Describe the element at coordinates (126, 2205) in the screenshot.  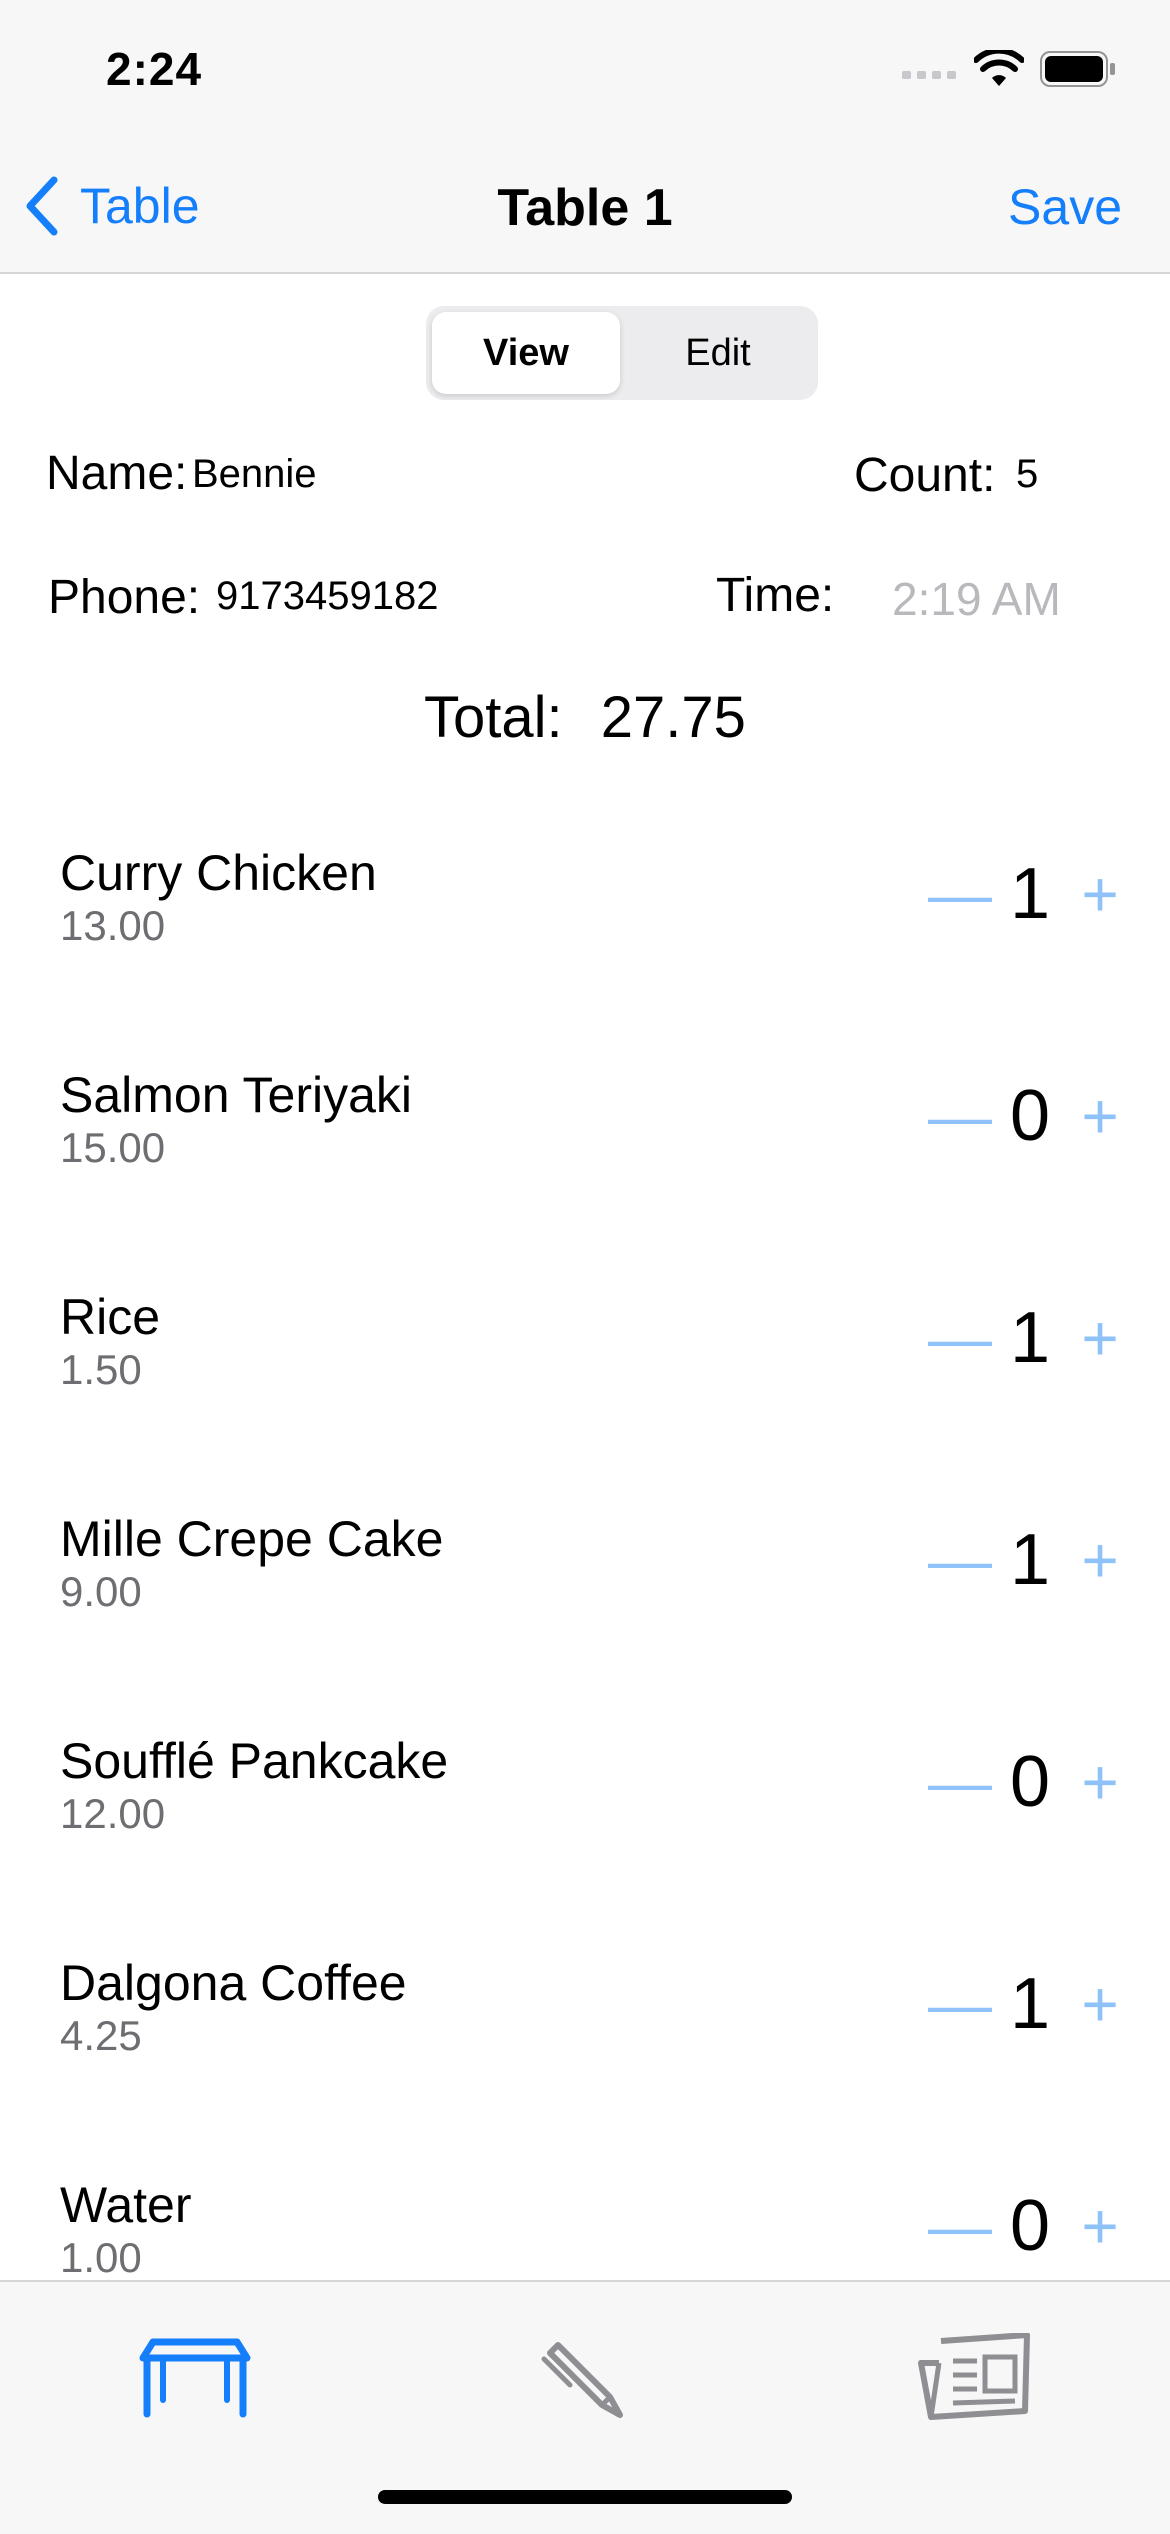
I see `item-name: Water` at that location.